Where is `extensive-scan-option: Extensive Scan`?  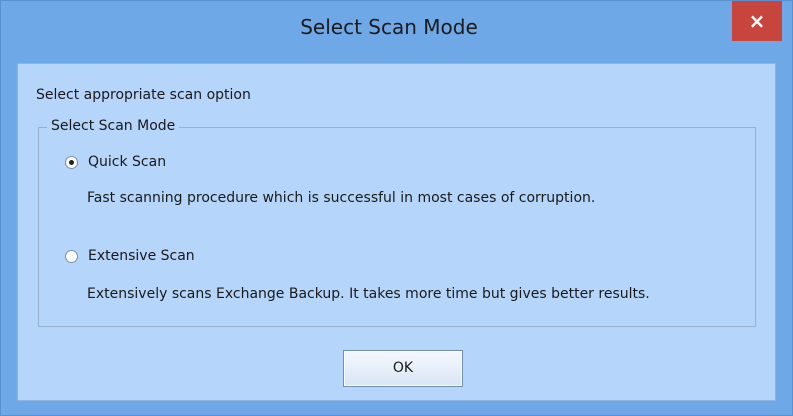 extensive-scan-option: Extensive Scan is located at coordinates (130, 256).